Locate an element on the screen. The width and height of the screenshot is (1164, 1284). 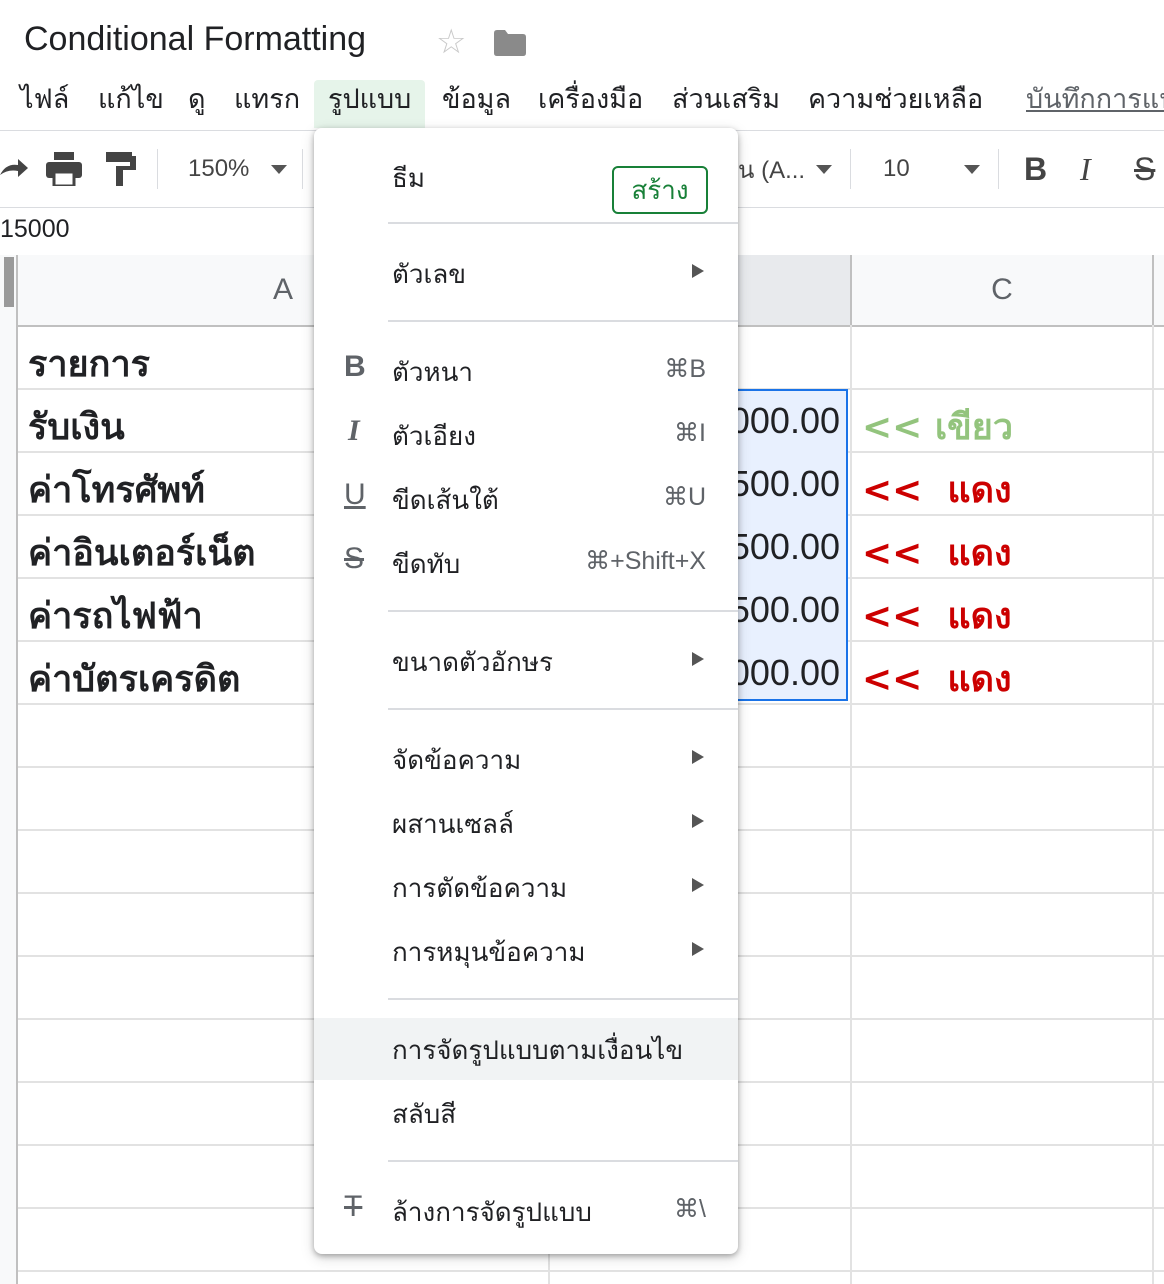
italic-button: I is located at coordinates (1085, 169).